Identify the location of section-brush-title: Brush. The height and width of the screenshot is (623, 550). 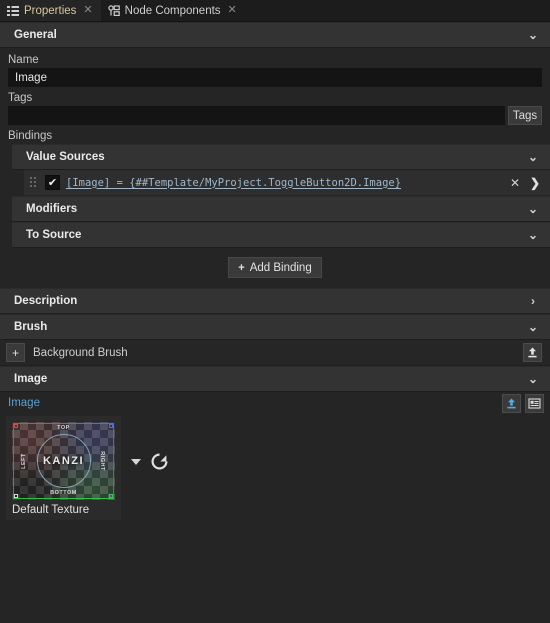
(31, 327).